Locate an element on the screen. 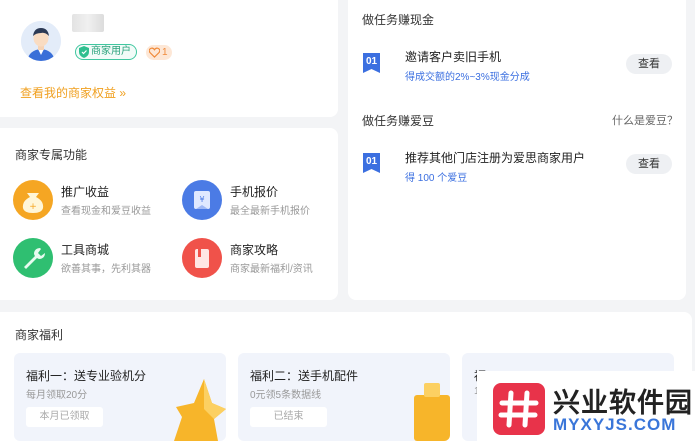  rights-link-label: 查看我的商家权益 is located at coordinates (68, 93).